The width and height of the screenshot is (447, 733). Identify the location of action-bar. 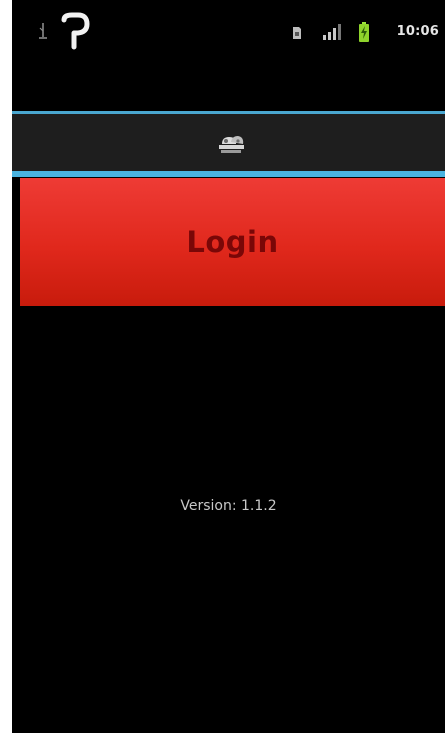
(228, 144).